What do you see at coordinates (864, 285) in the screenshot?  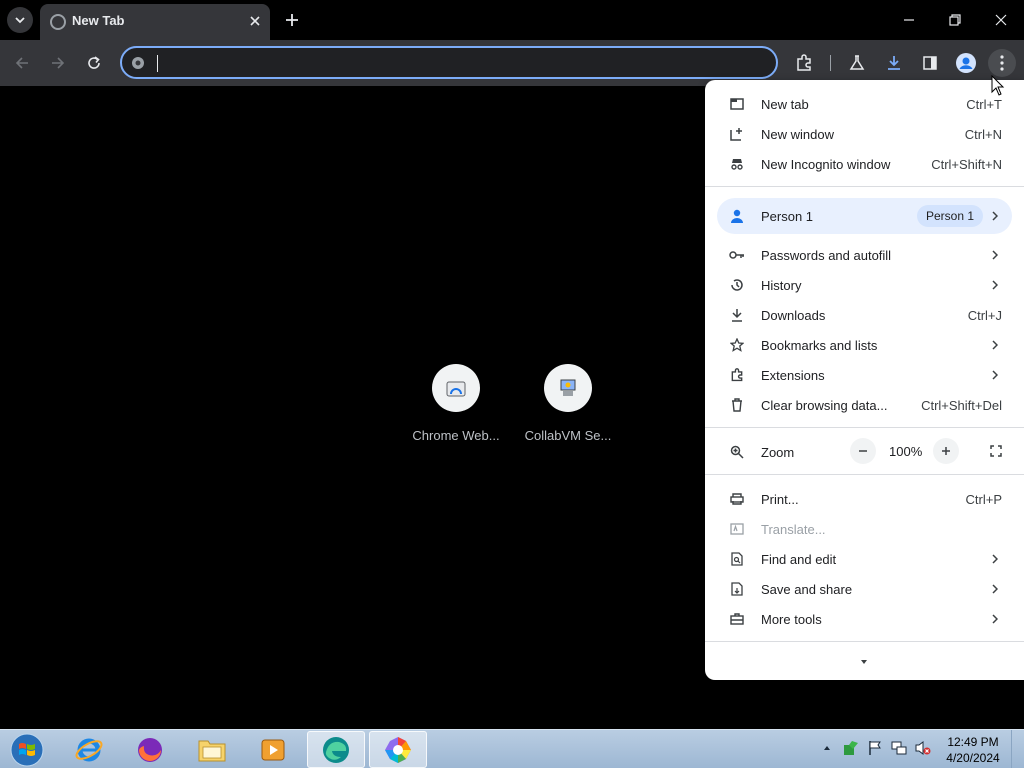 I see `menu-item-history: History` at bounding box center [864, 285].